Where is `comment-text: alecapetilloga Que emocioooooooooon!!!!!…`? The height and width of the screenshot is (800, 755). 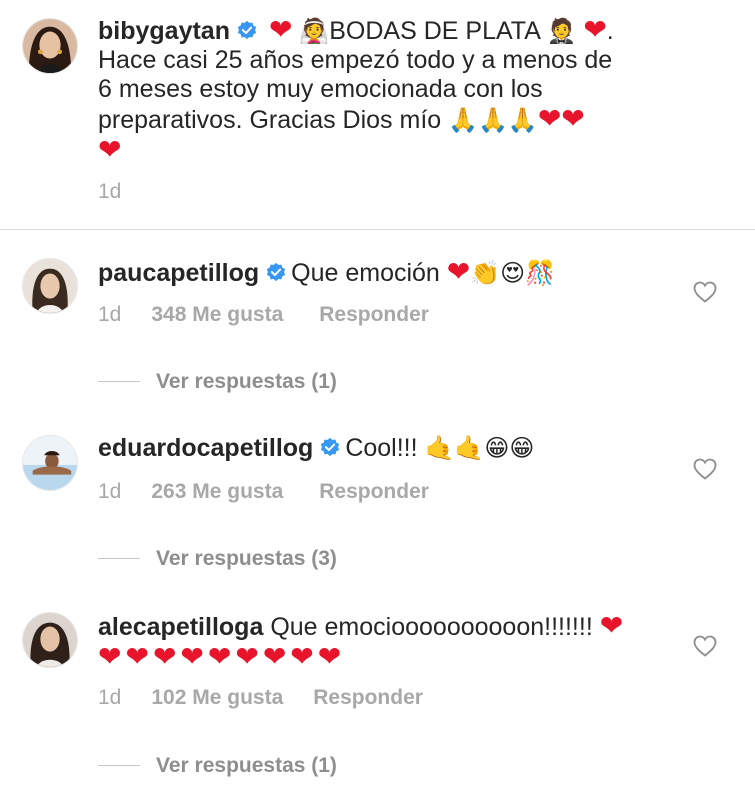
comment-text: alecapetilloga Que emocioooooooooon!!!!!… is located at coordinates (388, 642).